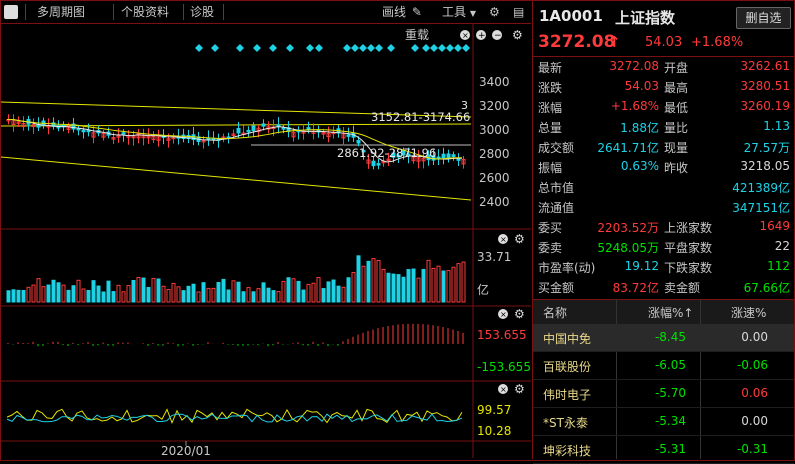  What do you see at coordinates (454, 12) in the screenshot?
I see `tools-label: 工具` at bounding box center [454, 12].